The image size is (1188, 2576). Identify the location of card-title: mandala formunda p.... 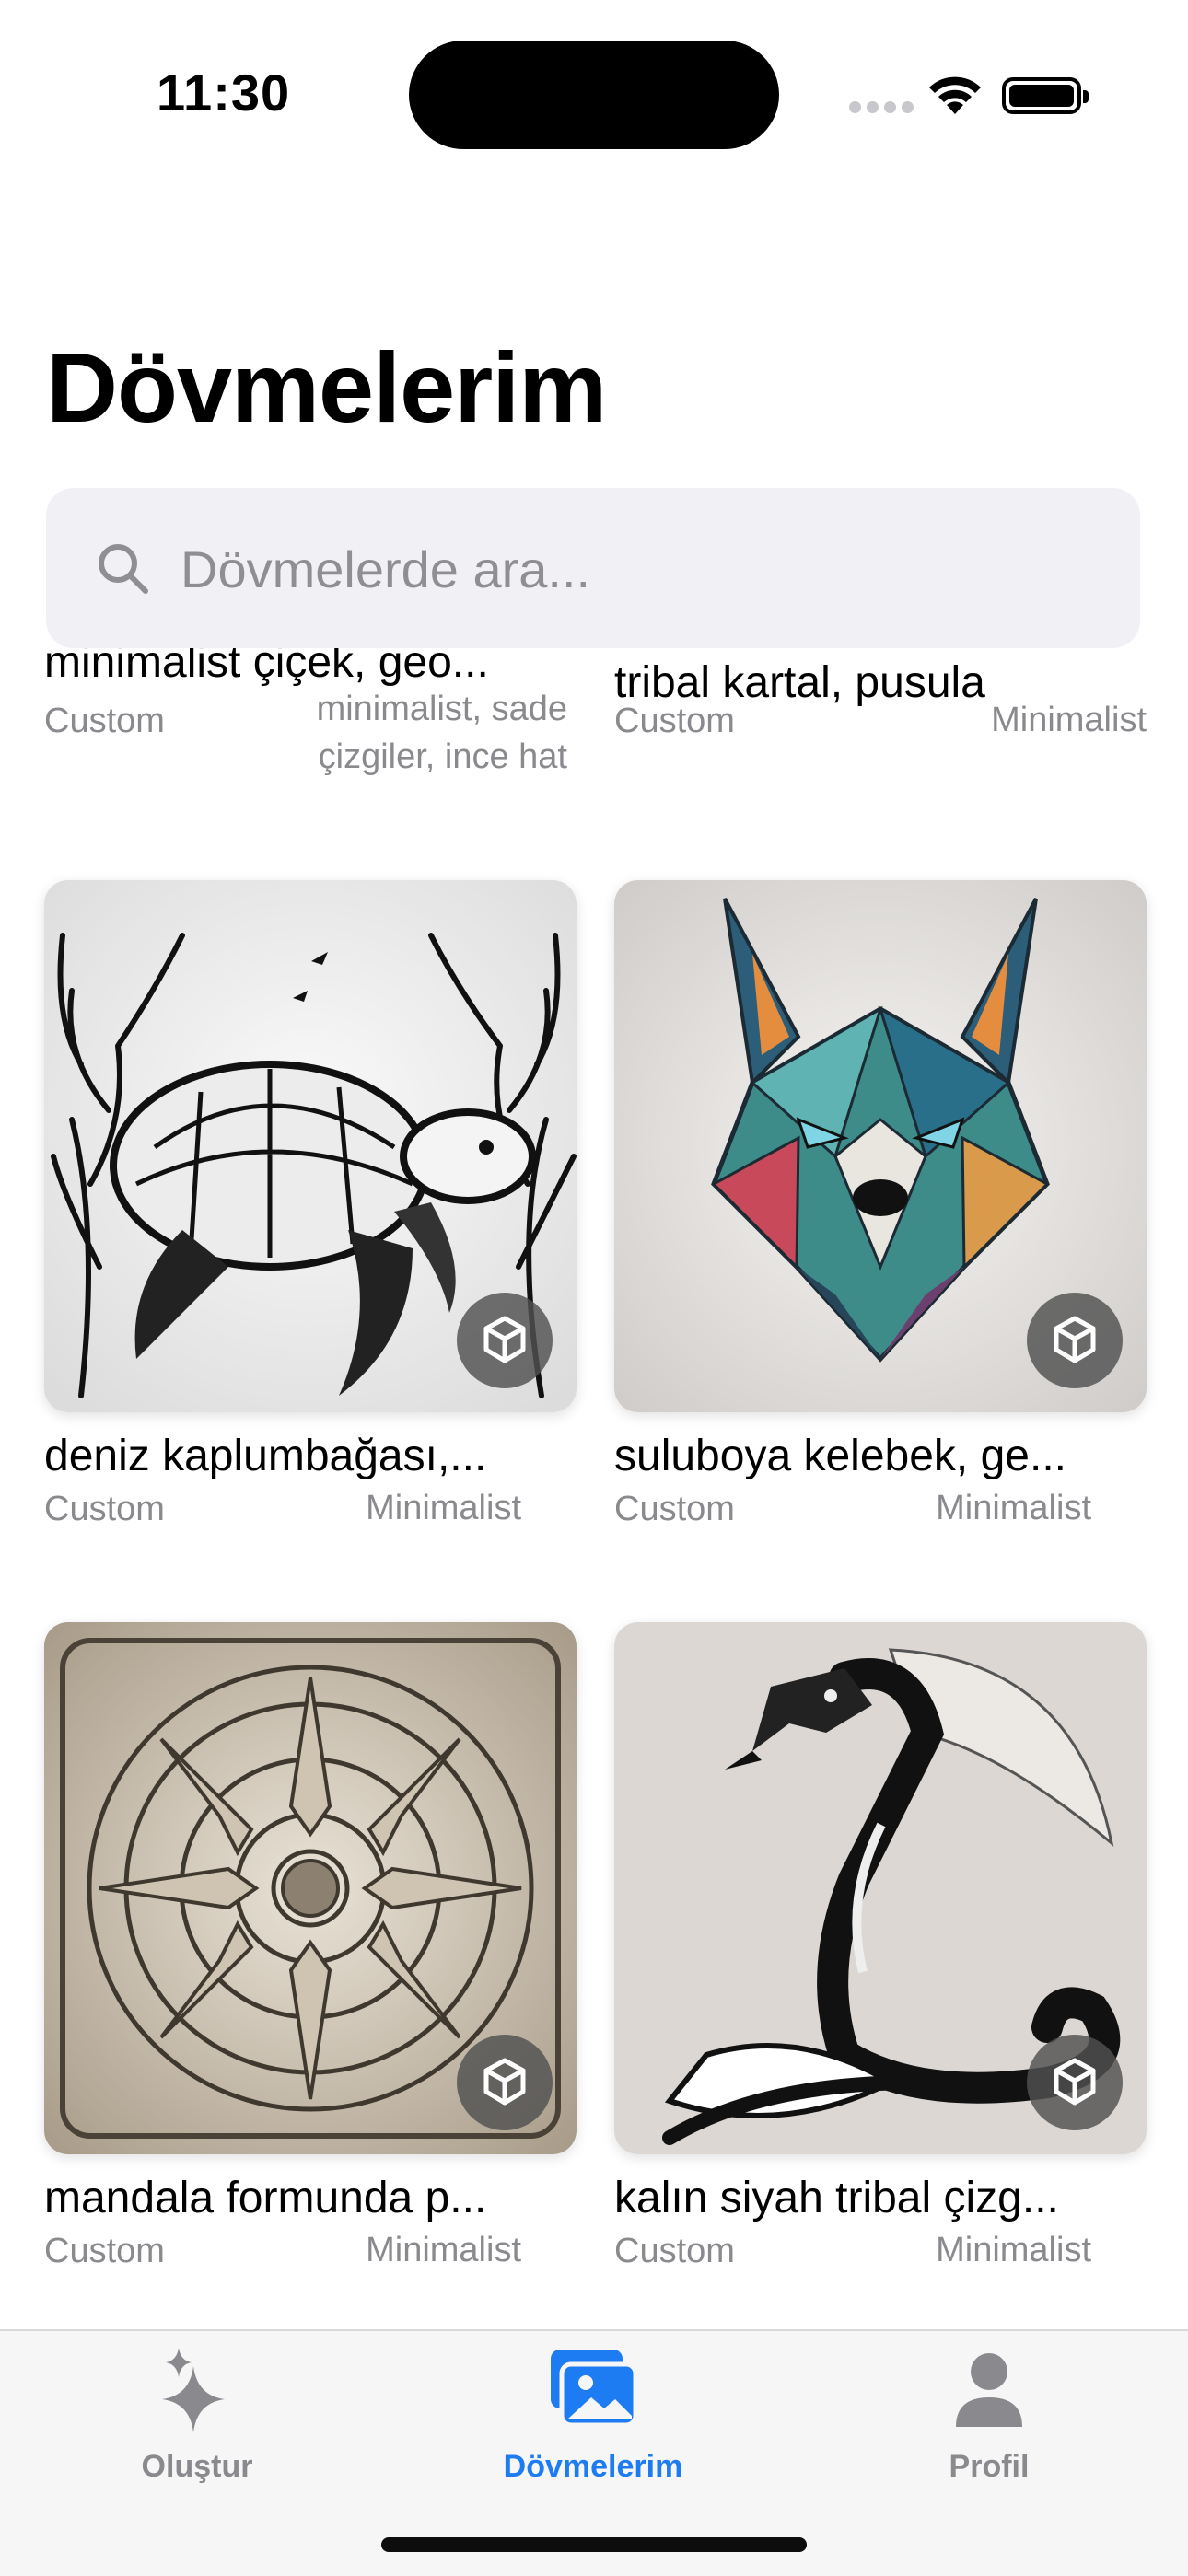
(265, 2198).